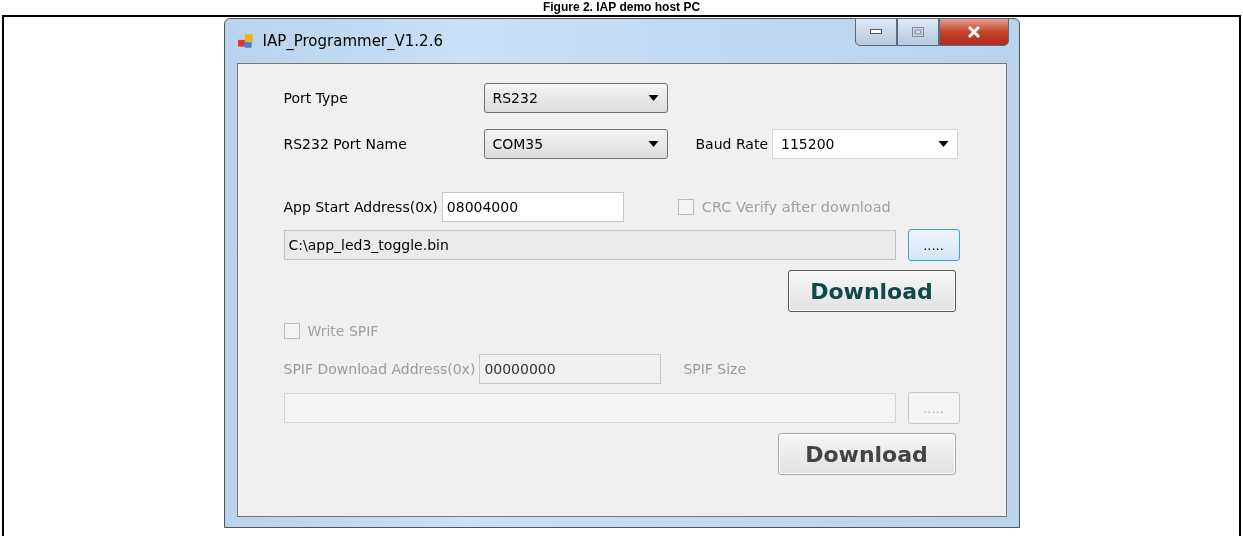 The width and height of the screenshot is (1243, 536). What do you see at coordinates (379, 369) in the screenshot?
I see `spif-address-label: SPIF Download Address(0x)` at bounding box center [379, 369].